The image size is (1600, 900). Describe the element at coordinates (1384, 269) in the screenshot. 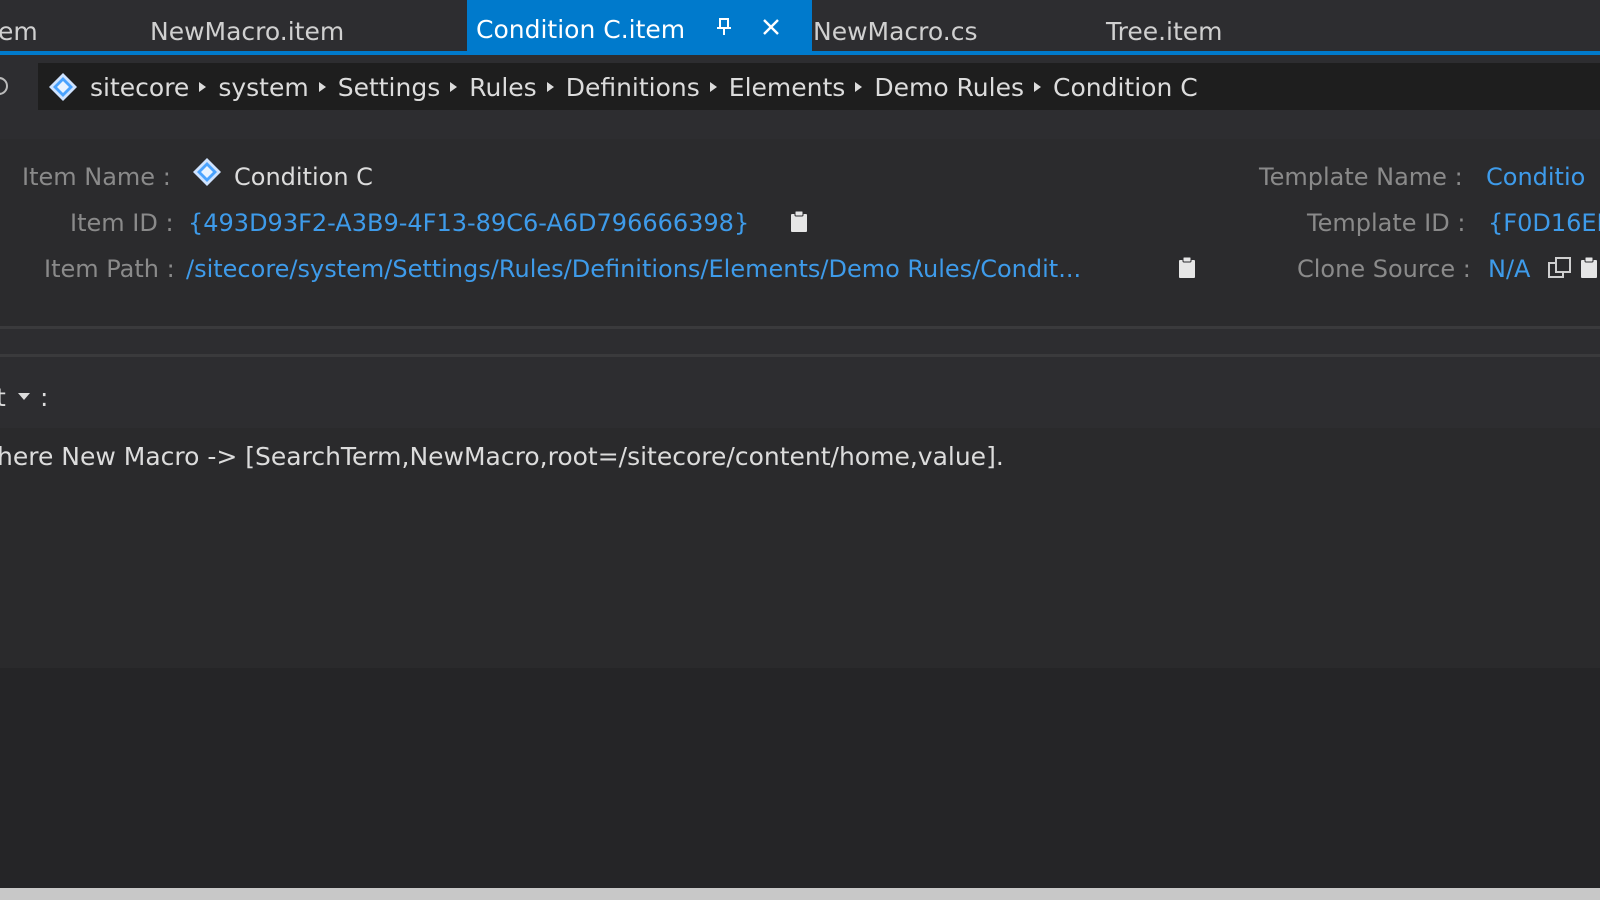

I see `clone-source-label: Clone Source :` at that location.